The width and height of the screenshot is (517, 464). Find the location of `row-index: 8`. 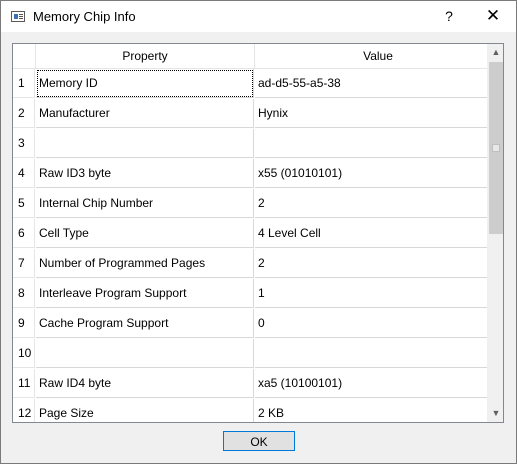

row-index: 8 is located at coordinates (24, 293).